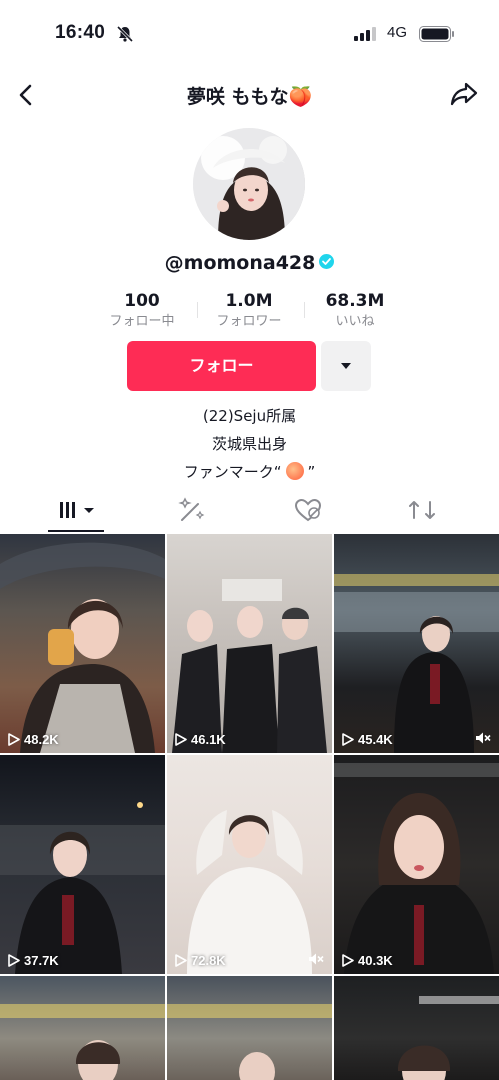 Image resolution: width=499 pixels, height=1080 pixels. I want to click on video-thumbnail: 72.8K, so click(249, 864).